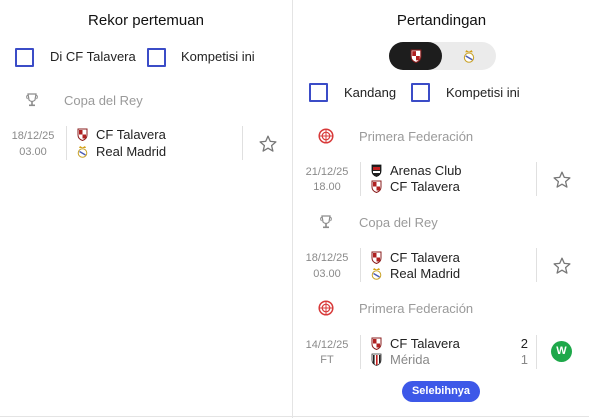 The height and width of the screenshot is (418, 589). Describe the element at coordinates (425, 186) in the screenshot. I see `away-team: CF Talavera` at that location.